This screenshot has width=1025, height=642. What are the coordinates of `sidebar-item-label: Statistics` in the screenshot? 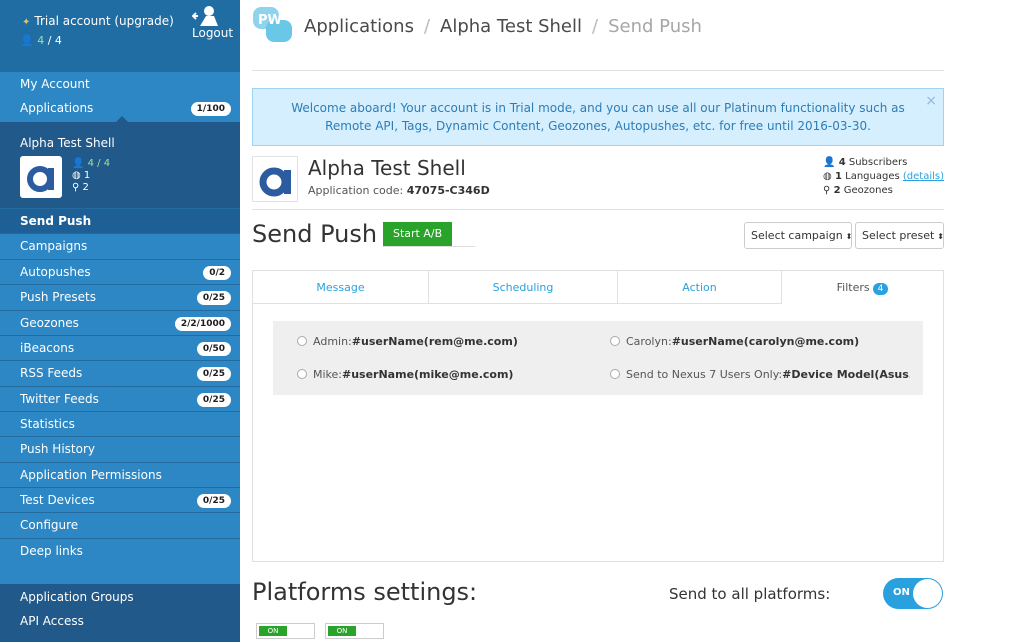 It's located at (47, 424).